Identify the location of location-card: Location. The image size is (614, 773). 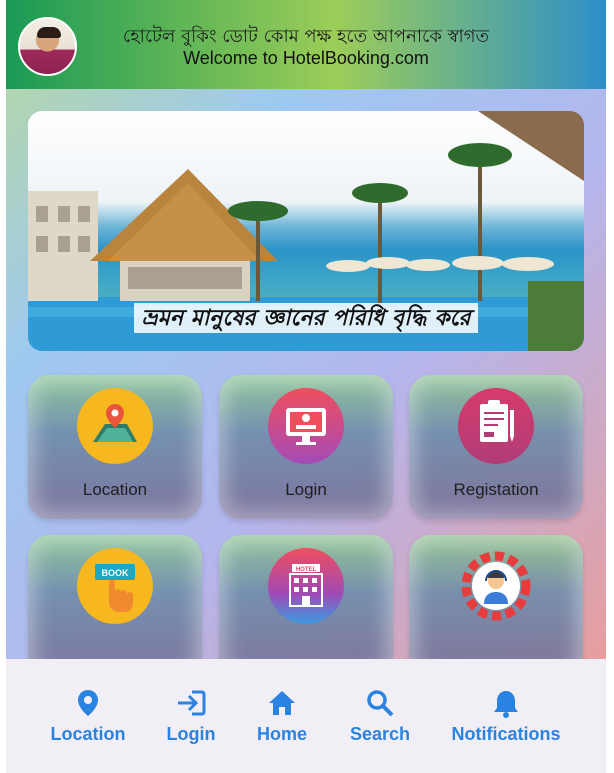
(115, 447).